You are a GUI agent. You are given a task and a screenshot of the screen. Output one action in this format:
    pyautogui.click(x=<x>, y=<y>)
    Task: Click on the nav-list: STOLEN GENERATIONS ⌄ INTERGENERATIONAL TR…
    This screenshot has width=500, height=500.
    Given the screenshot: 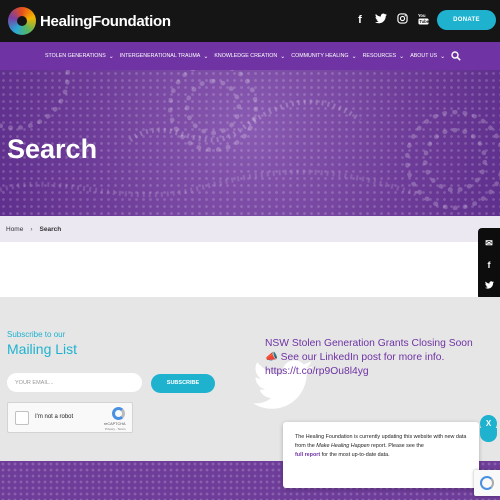 What is the action you would take?
    pyautogui.click(x=248, y=56)
    